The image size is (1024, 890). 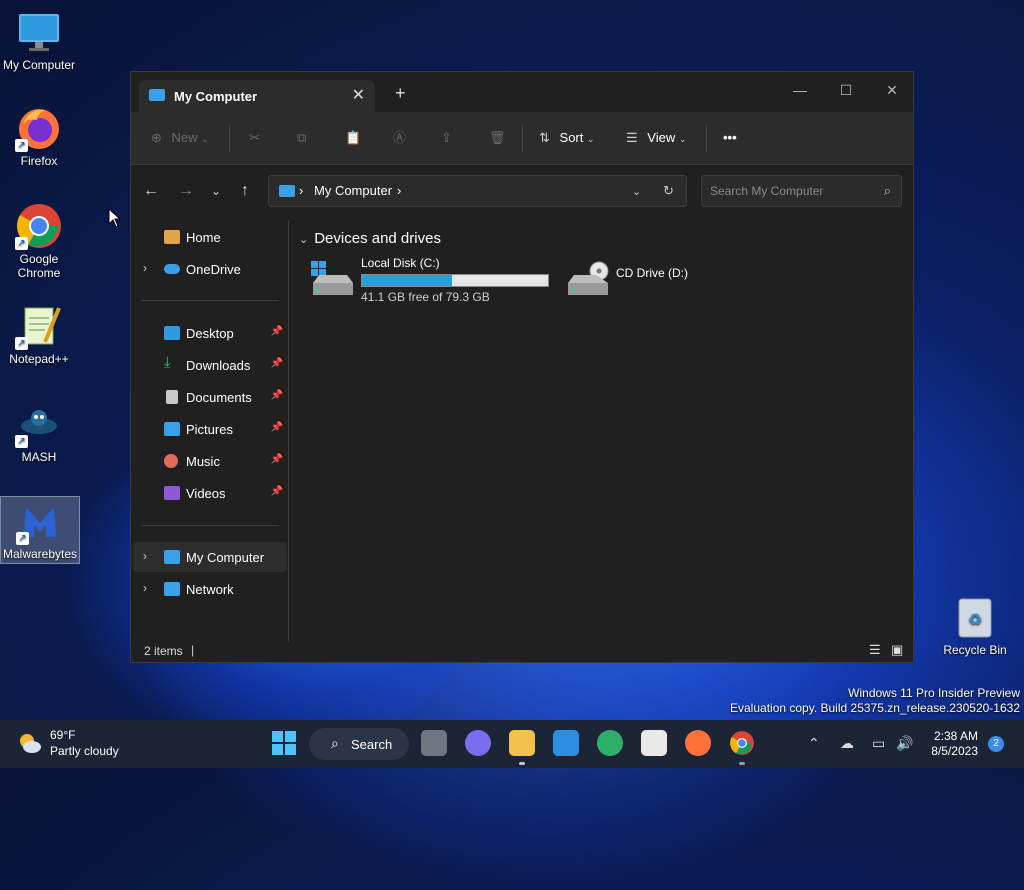 I want to click on music-icon, so click(x=171, y=461).